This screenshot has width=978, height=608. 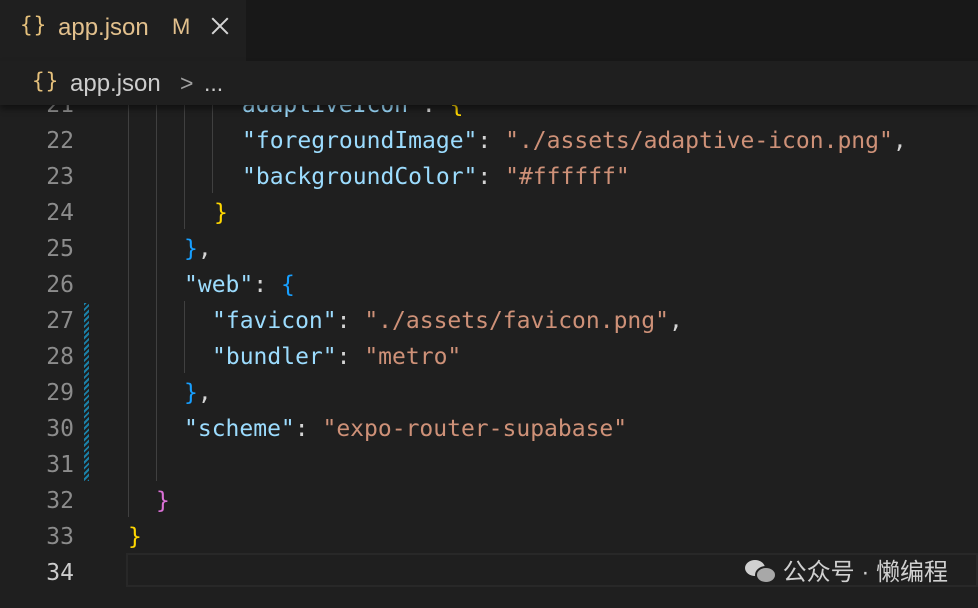 I want to click on code-line: 32 }, so click(x=489, y=501).